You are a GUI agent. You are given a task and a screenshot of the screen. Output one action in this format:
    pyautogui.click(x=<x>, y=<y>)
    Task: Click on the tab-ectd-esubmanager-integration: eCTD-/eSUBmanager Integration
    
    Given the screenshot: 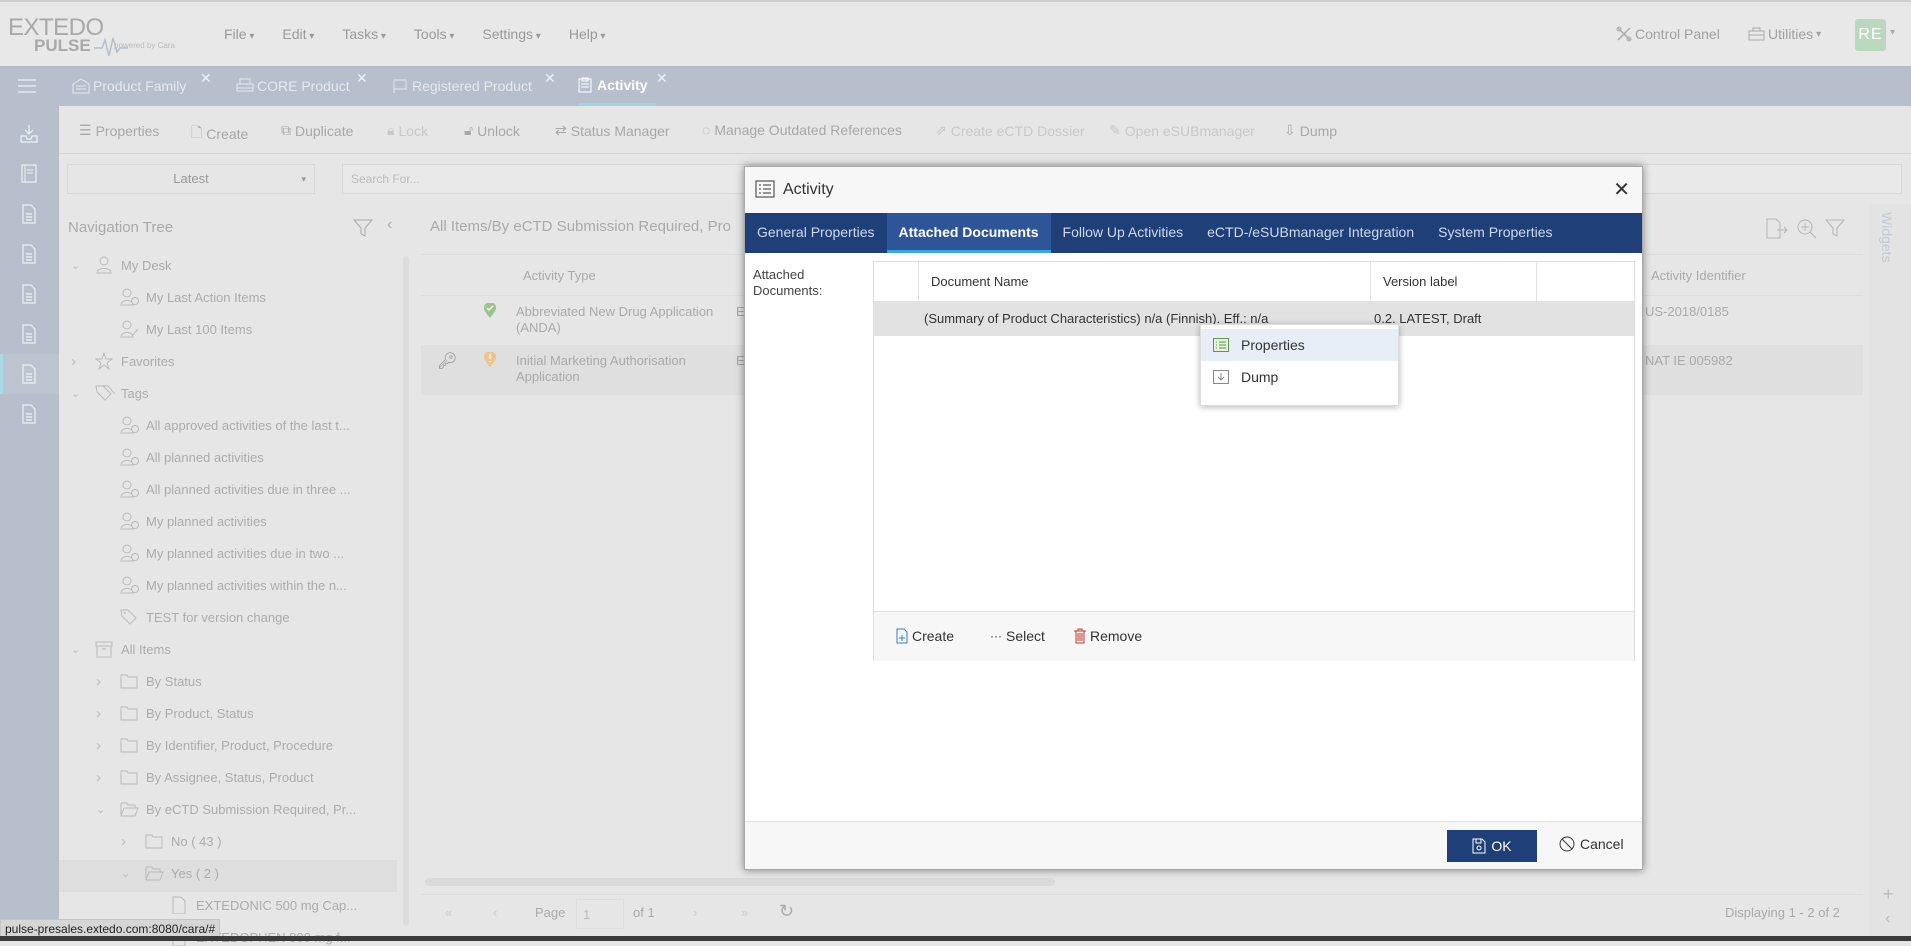 What is the action you would take?
    pyautogui.click(x=1310, y=233)
    